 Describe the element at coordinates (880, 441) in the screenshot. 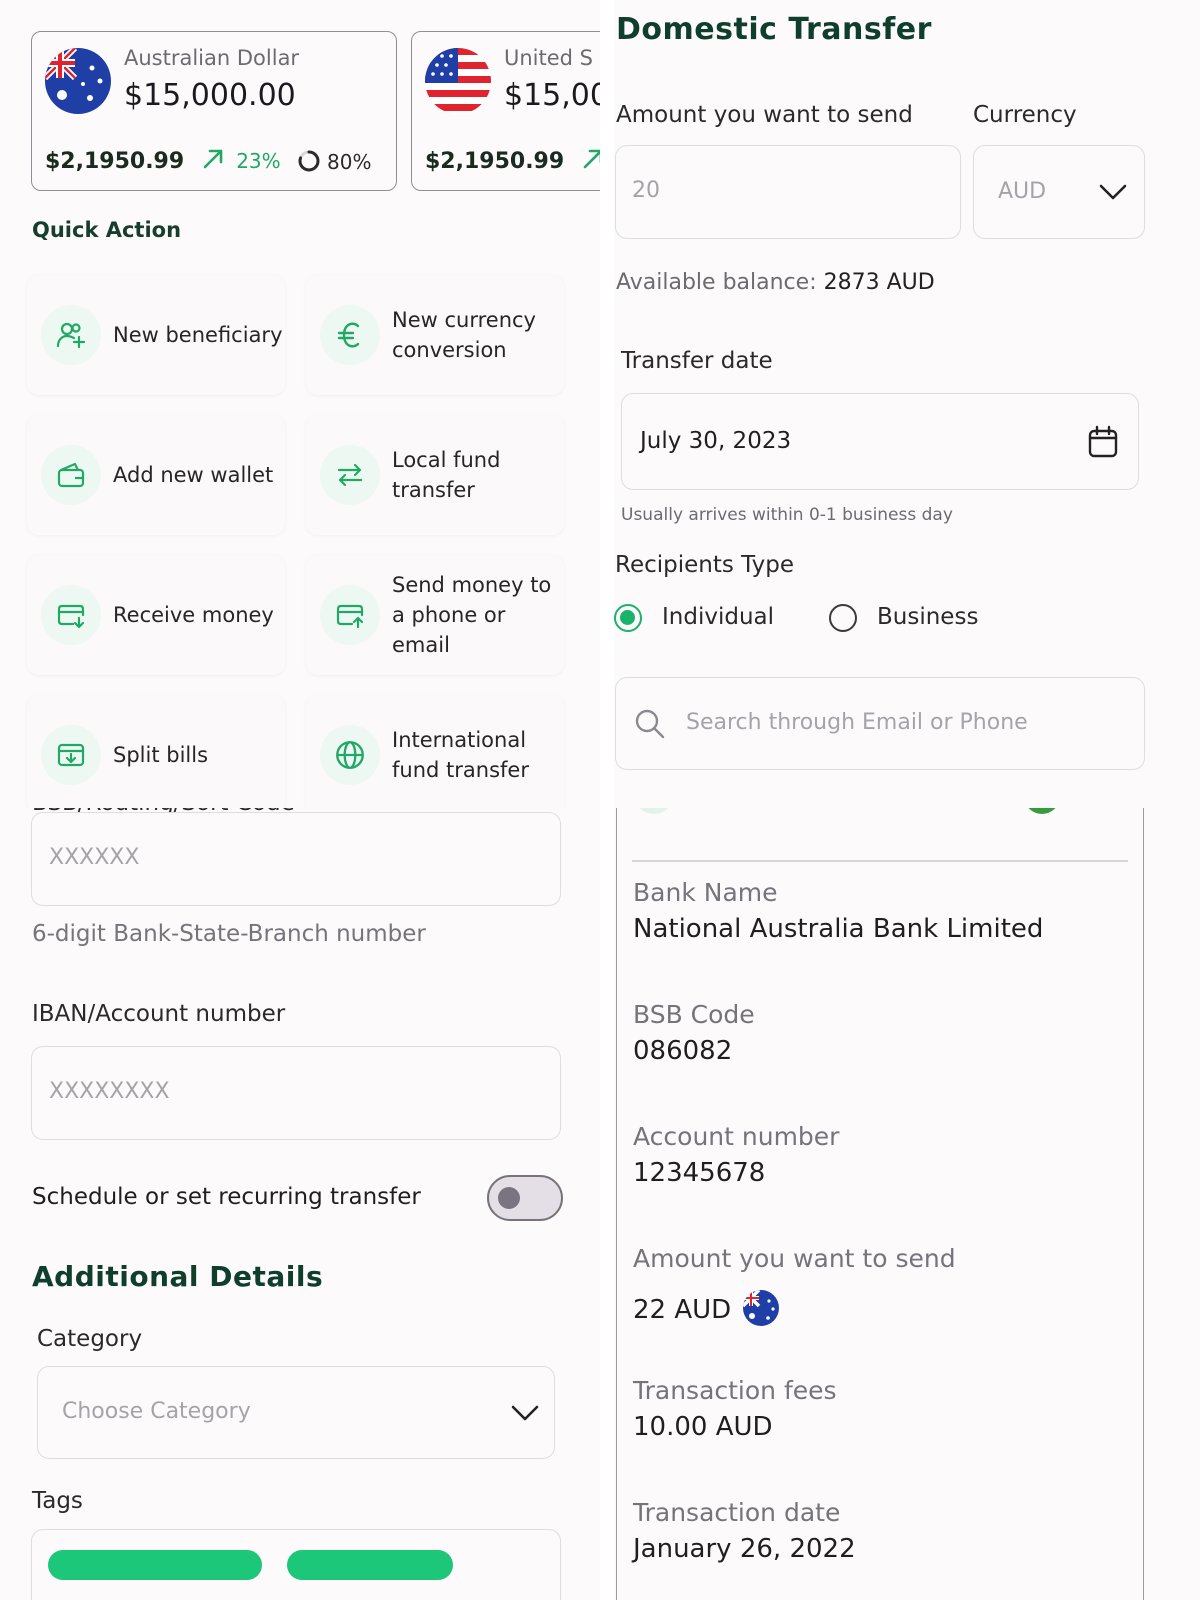

I see `transfer-date-field: July 30, 2023` at that location.